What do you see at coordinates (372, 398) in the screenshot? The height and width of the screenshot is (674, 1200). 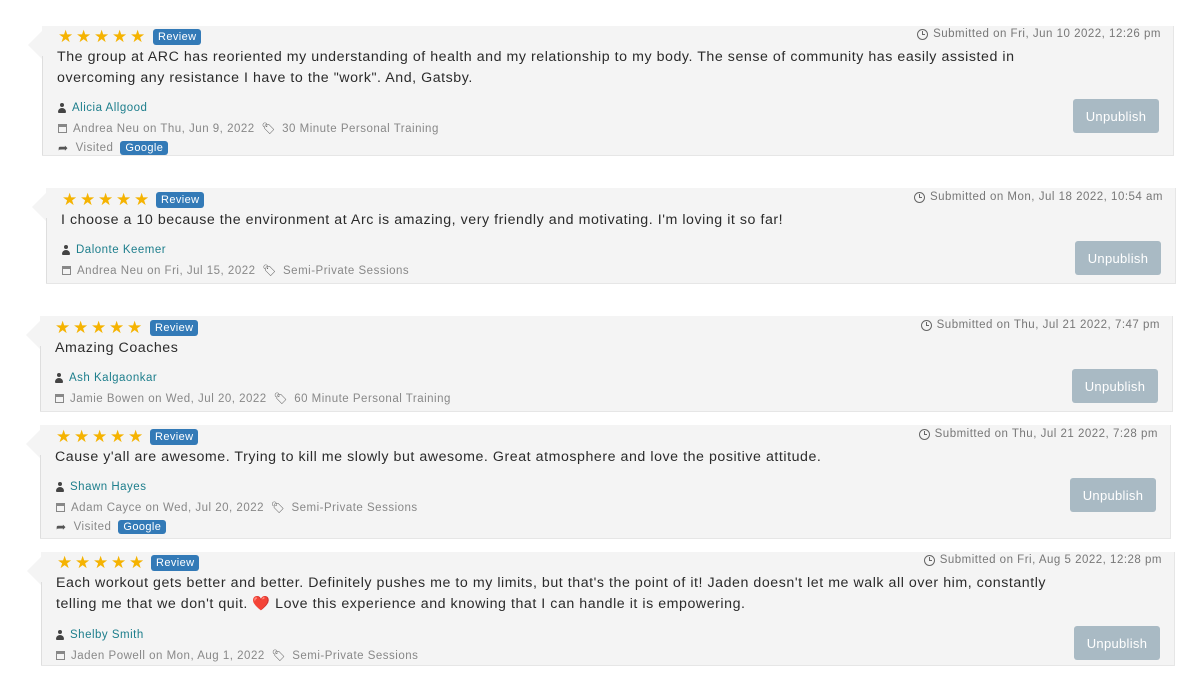 I see `session-type: 60 Minute Personal Training` at bounding box center [372, 398].